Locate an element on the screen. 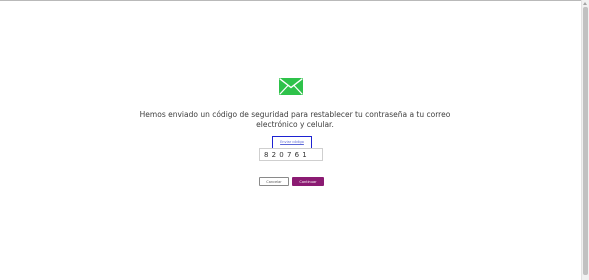 This screenshot has width=589, height=280. vertical-scrollbar is located at coordinates (585, 140).